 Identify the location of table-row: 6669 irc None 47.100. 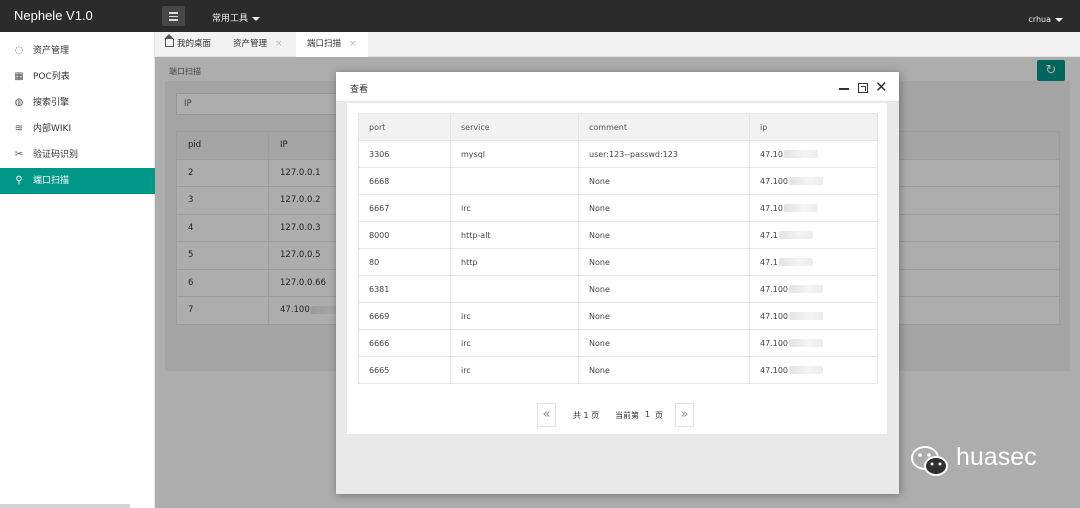
(618, 316).